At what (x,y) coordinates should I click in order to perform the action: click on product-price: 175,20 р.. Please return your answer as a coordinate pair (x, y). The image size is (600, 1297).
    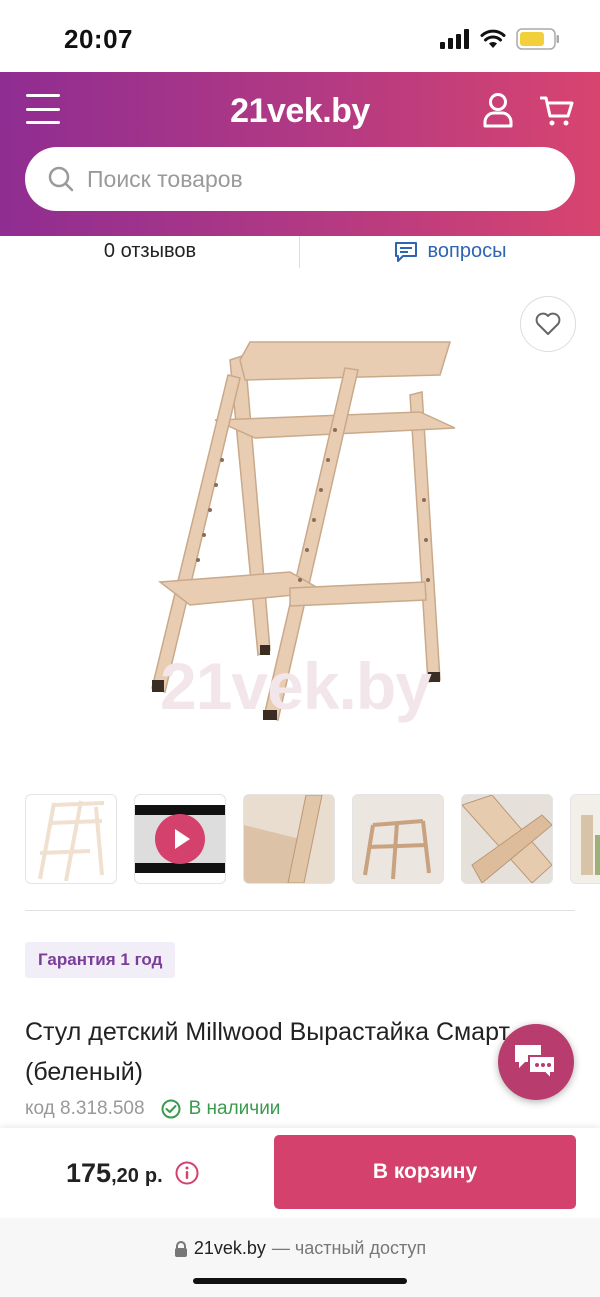
    Looking at the image, I should click on (114, 1173).